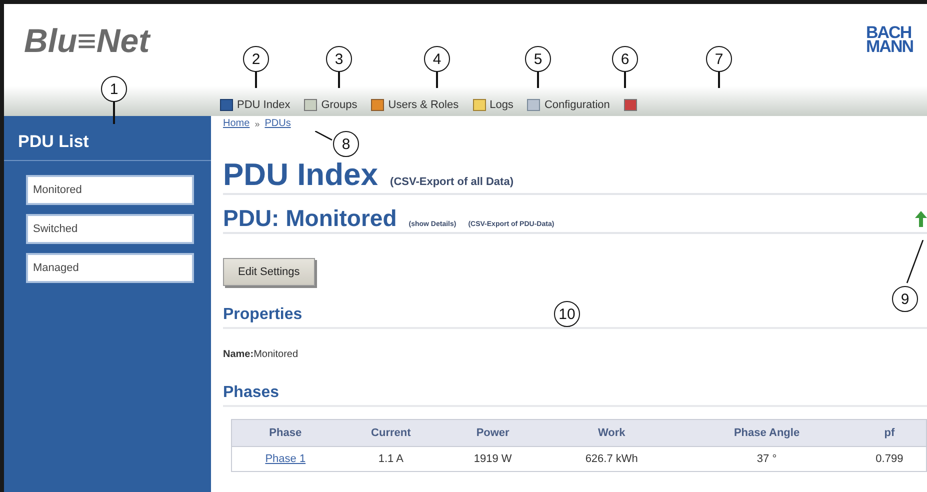  What do you see at coordinates (719, 59) in the screenshot?
I see `callout-number: 7` at bounding box center [719, 59].